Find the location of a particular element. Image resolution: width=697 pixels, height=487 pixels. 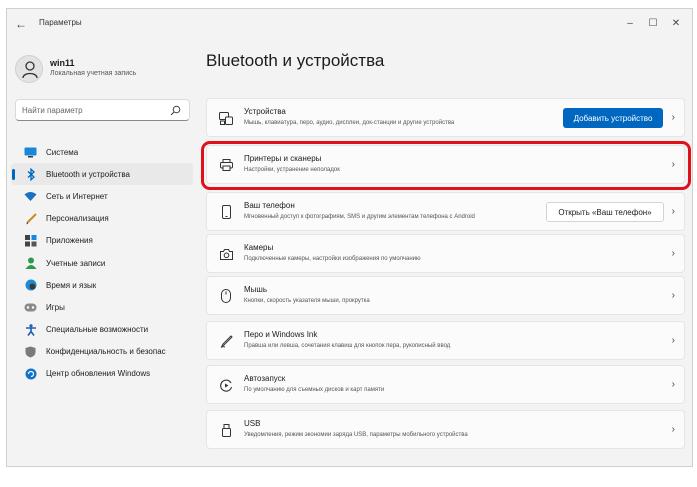

sidebar-item-gaming: Игры is located at coordinates (102, 307).